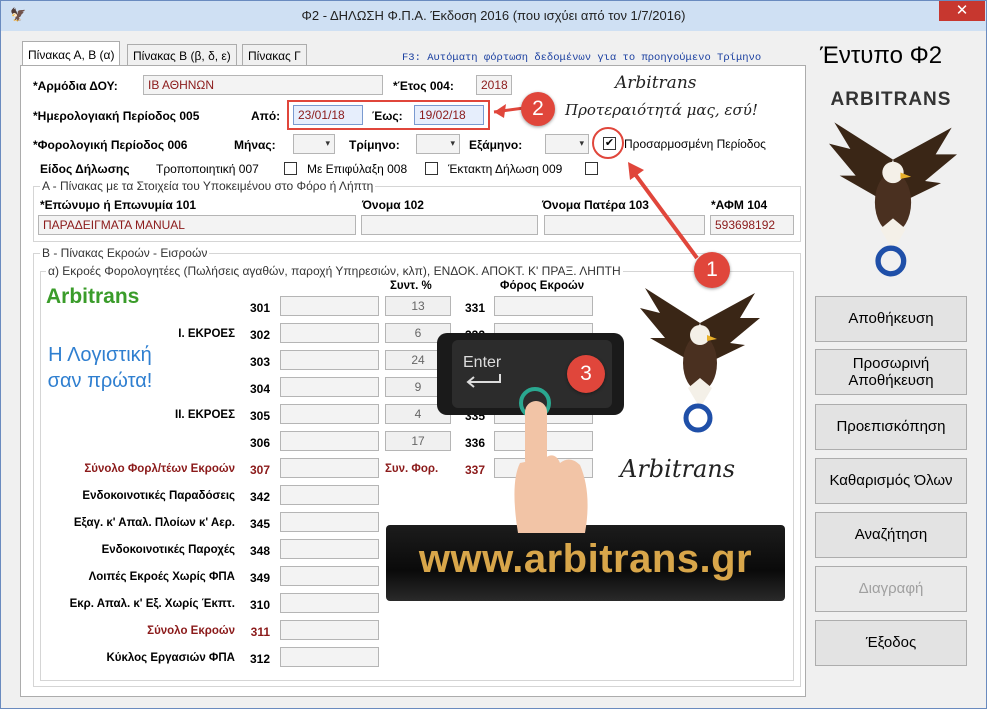  Describe the element at coordinates (259, 497) in the screenshot. I see `other-row-code: 342` at that location.